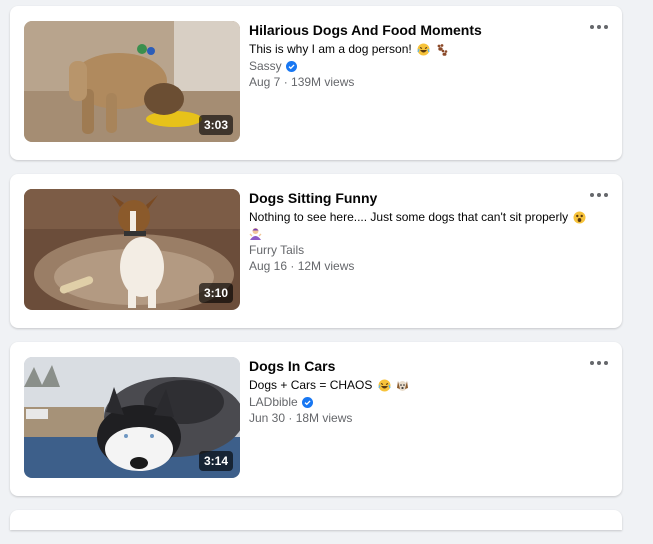 This screenshot has height=544, width=653. What do you see at coordinates (301, 418) in the screenshot?
I see `video-meta: Jun 30 · 18M views` at bounding box center [301, 418].